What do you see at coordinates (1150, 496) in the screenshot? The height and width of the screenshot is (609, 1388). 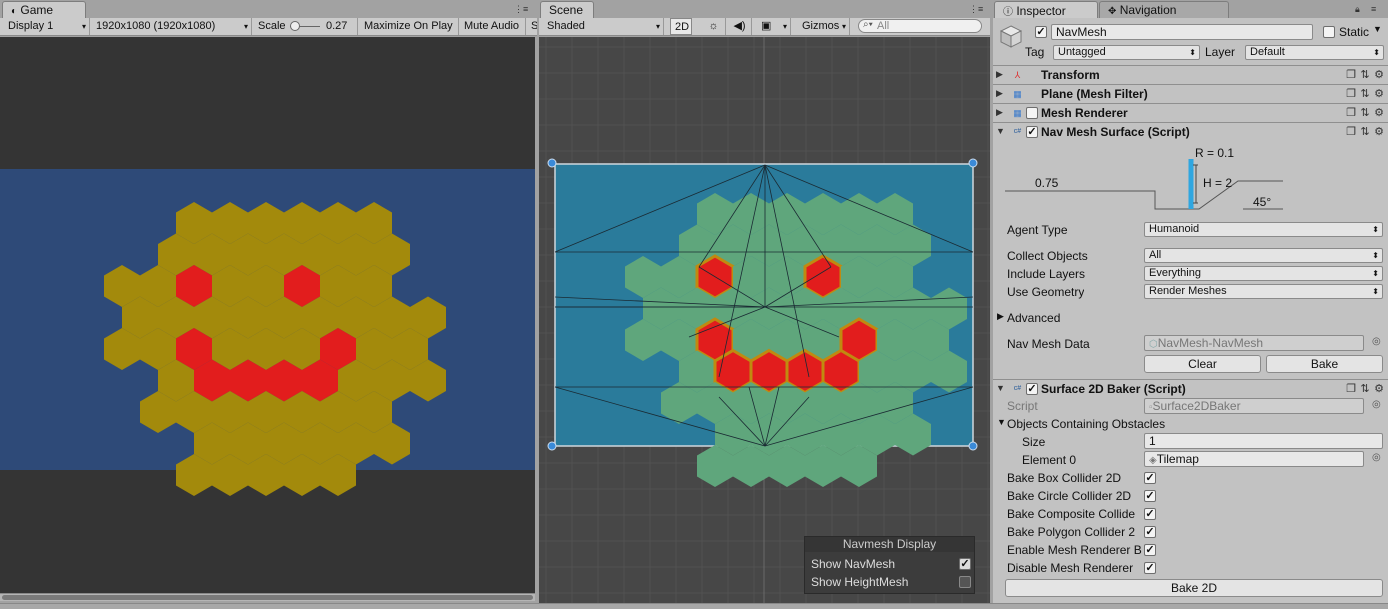 I see `bake-circle-collider-checkbox: ✓` at bounding box center [1150, 496].